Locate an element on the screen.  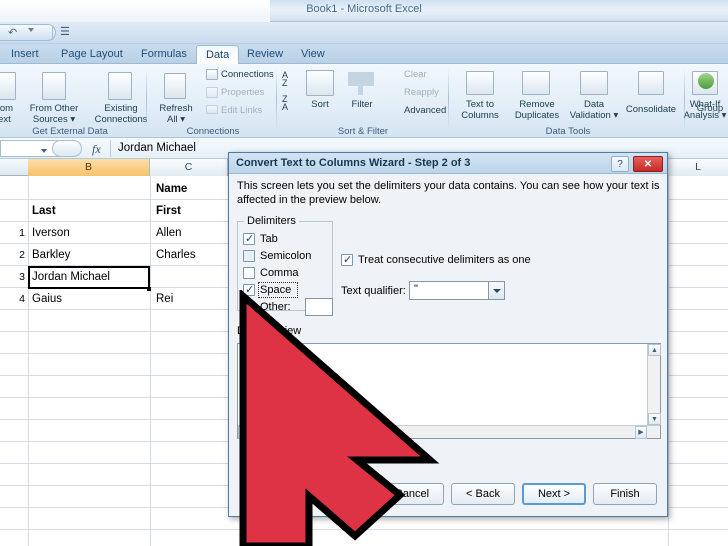
window-title: Book1 - Microsoft Excel is located at coordinates (364, 9).